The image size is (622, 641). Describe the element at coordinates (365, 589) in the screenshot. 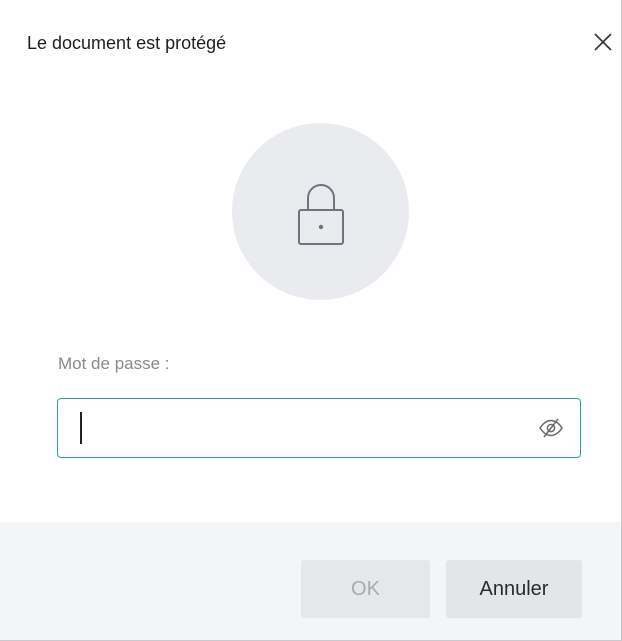

I see `ok-button: OK` at that location.